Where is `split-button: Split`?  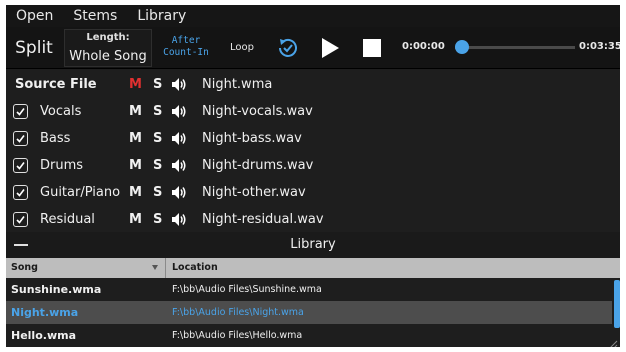
split-button: Split is located at coordinates (34, 48).